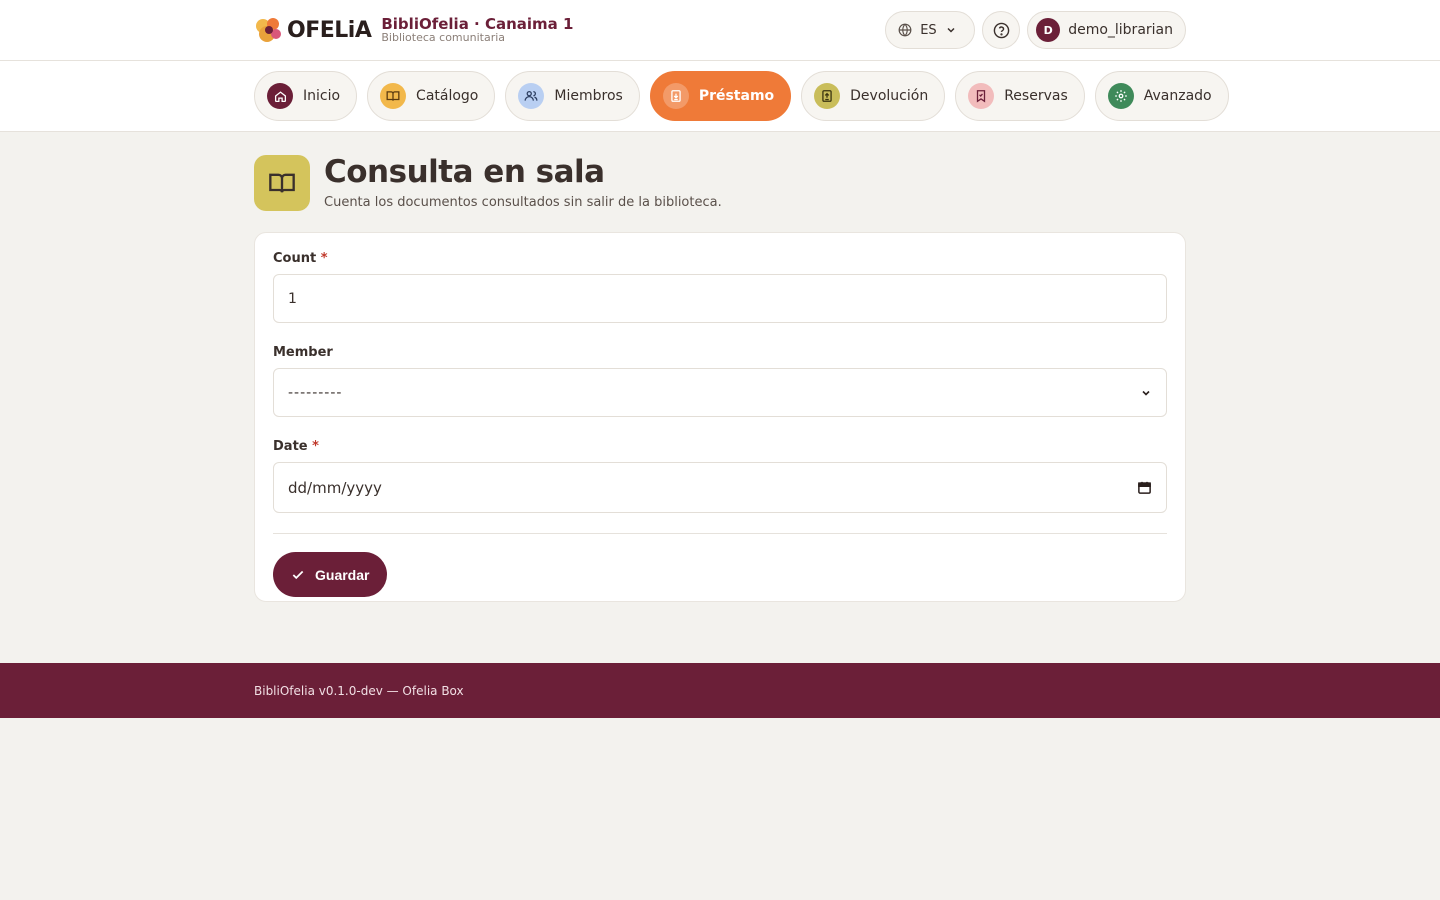  I want to click on divider, so click(720, 533).